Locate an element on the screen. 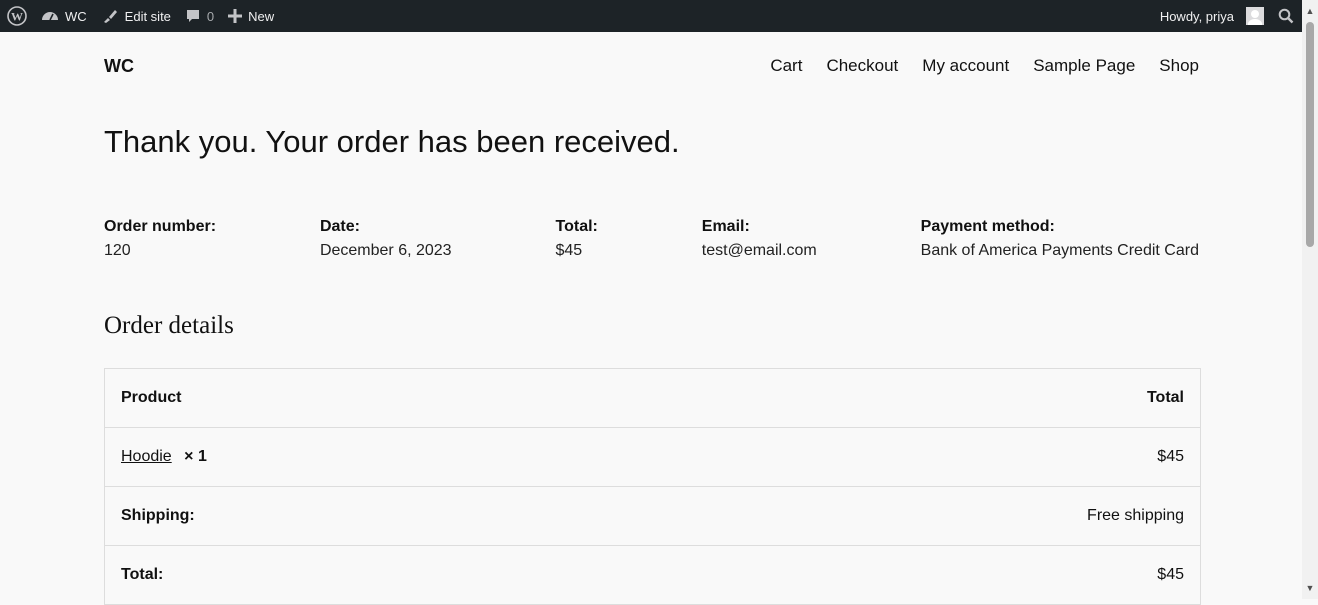 The image size is (1318, 605). order-date-item: Date: December 6, 2023 is located at coordinates (386, 239).